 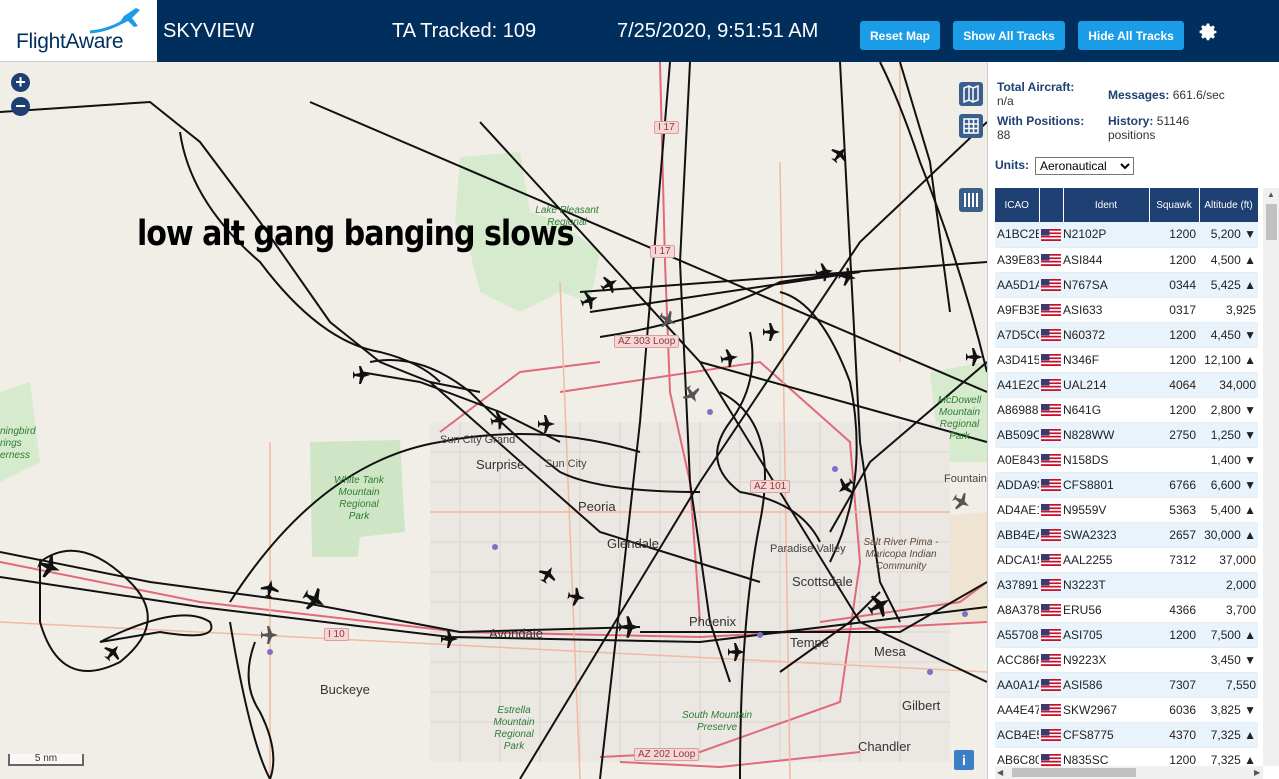 I want to click on table-row: A86988 N641G 1200 2,800 ▼, so click(x=1126, y=410).